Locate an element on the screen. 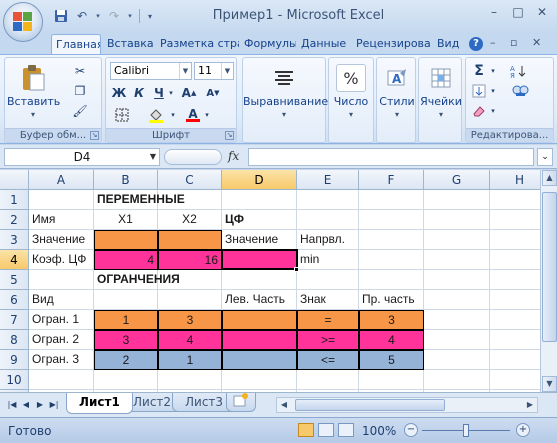 The width and height of the screenshot is (557, 443). row-header-6: 6 is located at coordinates (14, 300).